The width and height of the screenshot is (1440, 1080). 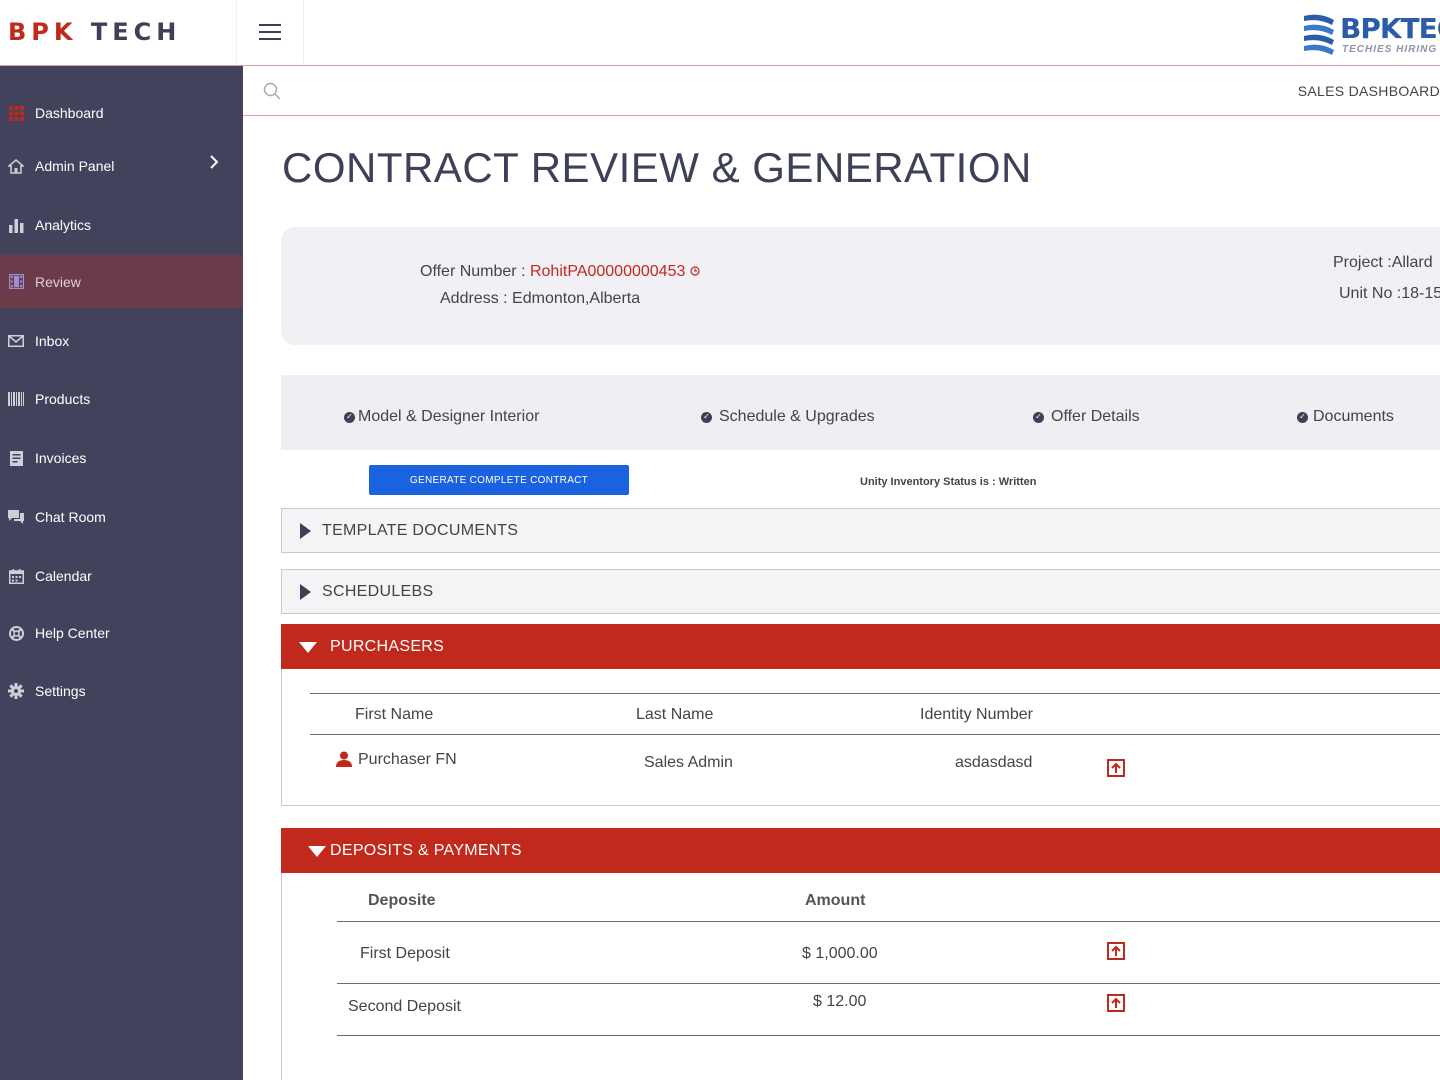 I want to click on purchaser-last-name: Sales Admin, so click(x=688, y=762).